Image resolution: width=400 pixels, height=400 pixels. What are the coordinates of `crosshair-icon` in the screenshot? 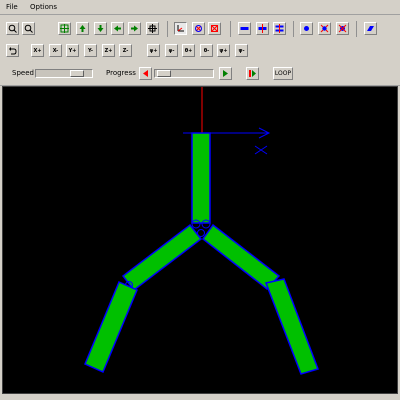 It's located at (152, 28).